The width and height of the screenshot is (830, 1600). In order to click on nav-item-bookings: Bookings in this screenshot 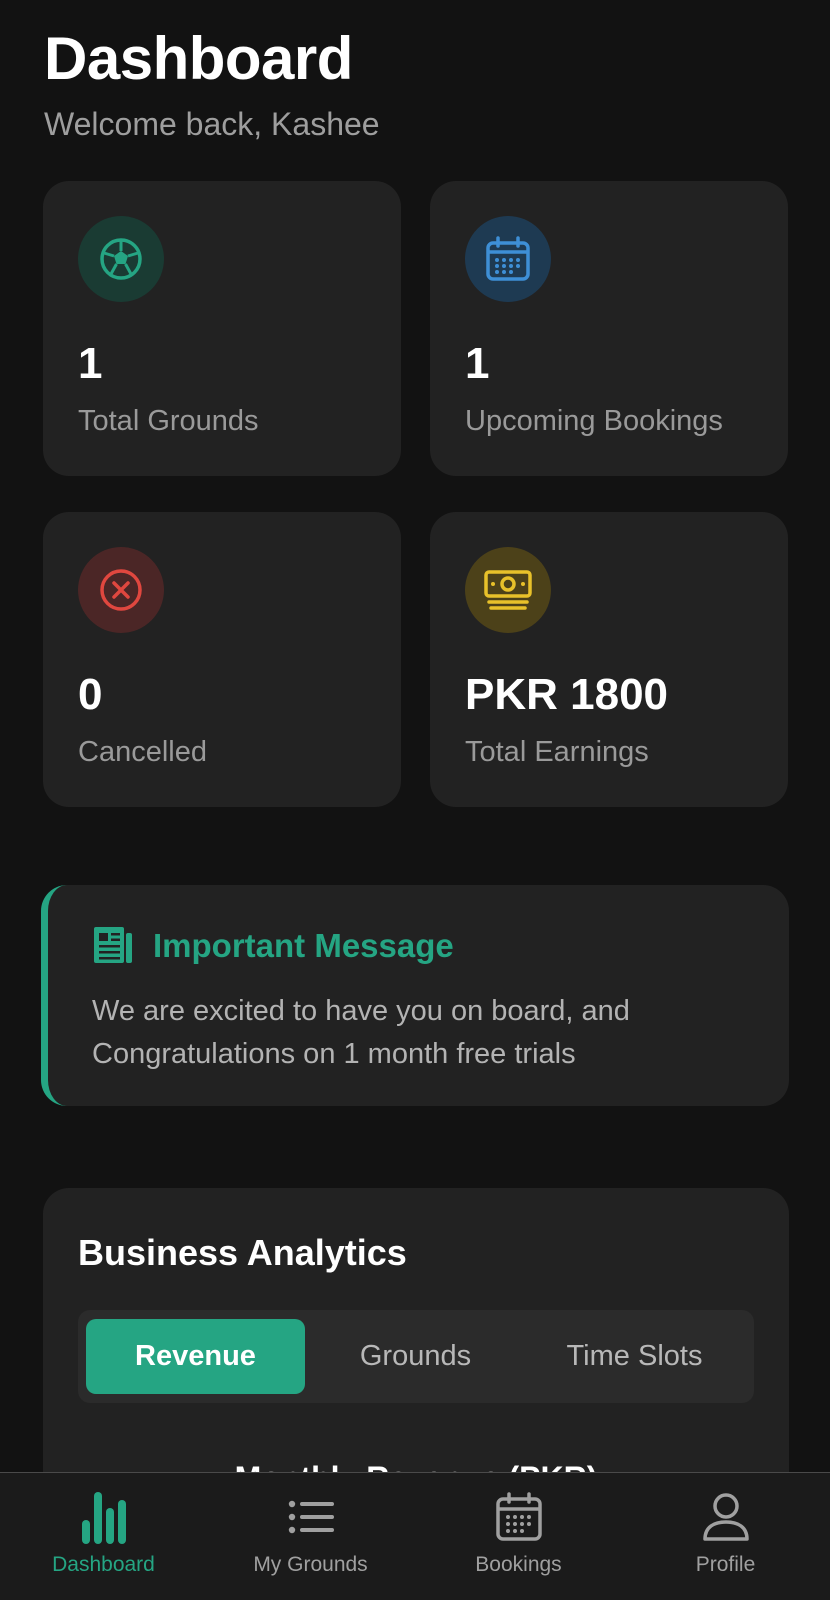, I will do `click(518, 1536)`.